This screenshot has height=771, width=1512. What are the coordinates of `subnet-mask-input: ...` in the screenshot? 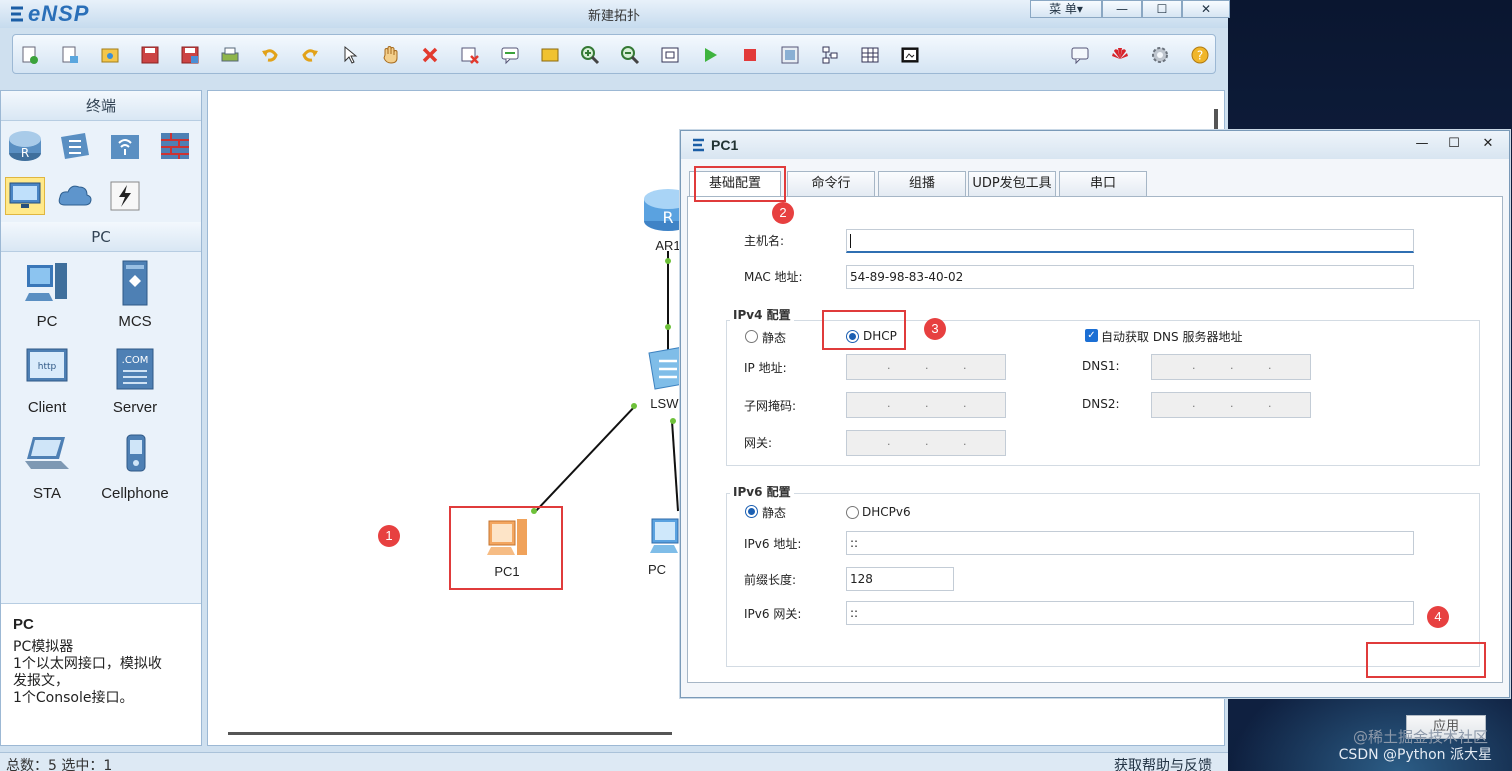 It's located at (926, 405).